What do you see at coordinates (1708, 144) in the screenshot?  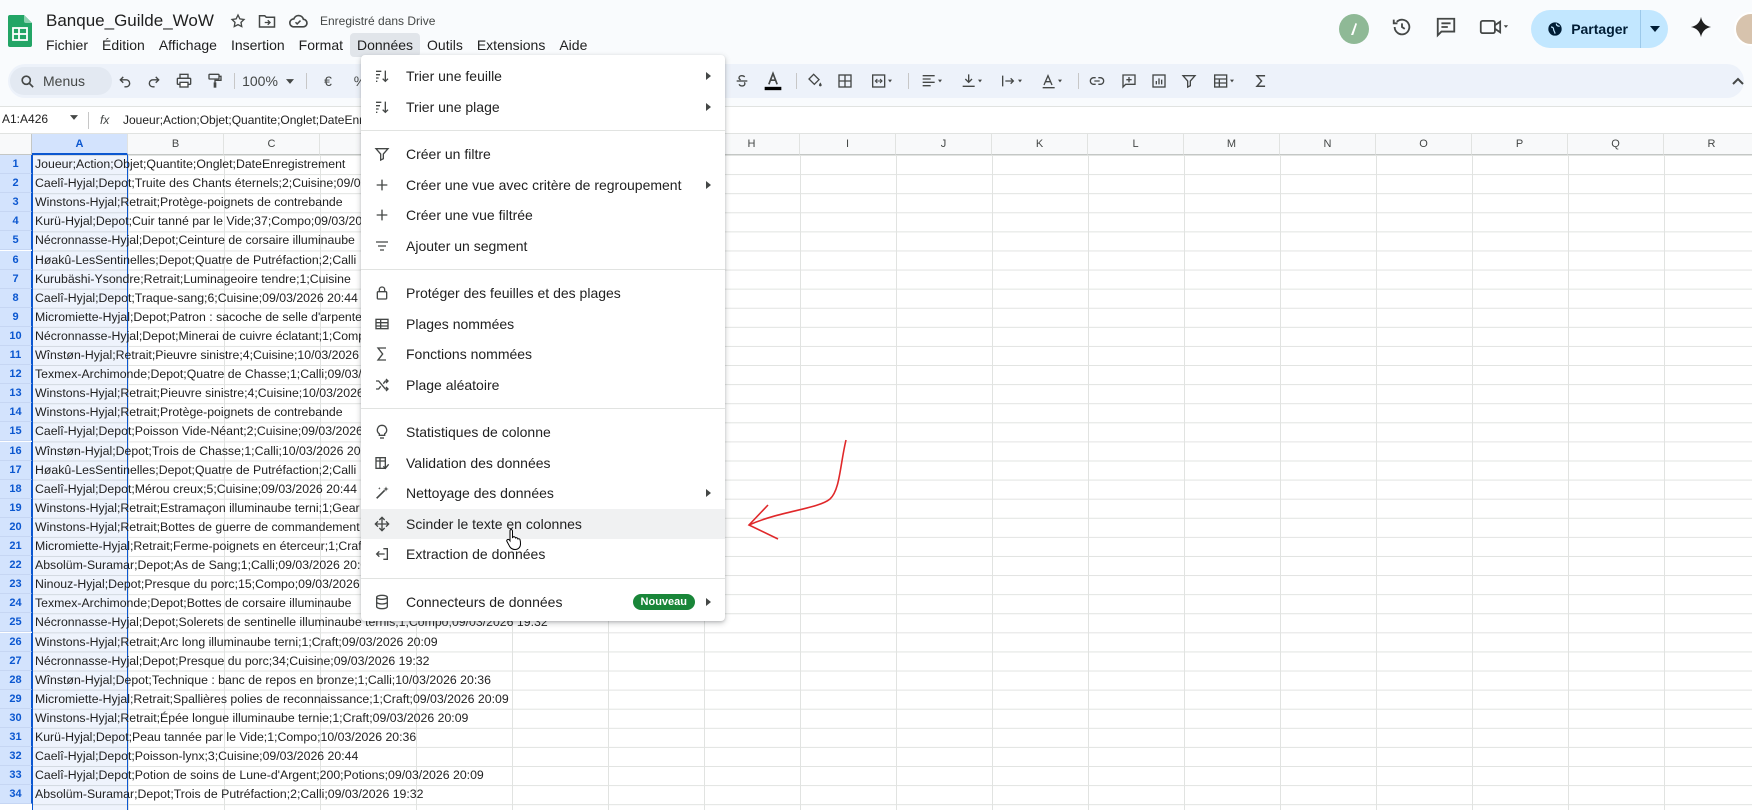 I see `column-header-r: R` at bounding box center [1708, 144].